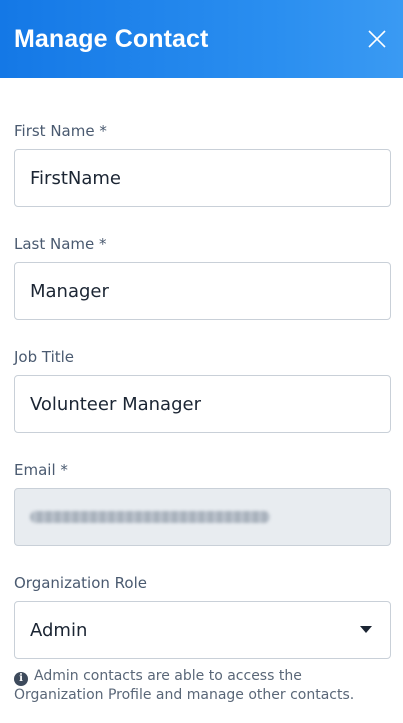 The height and width of the screenshot is (723, 403). Describe the element at coordinates (80, 583) in the screenshot. I see `org-role-label: Organization Role` at that location.